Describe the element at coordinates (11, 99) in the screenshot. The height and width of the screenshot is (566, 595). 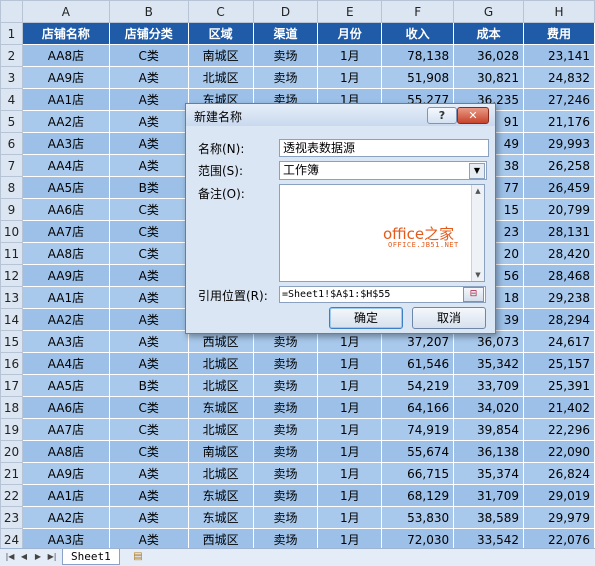
I see `row-header: 4` at that location.